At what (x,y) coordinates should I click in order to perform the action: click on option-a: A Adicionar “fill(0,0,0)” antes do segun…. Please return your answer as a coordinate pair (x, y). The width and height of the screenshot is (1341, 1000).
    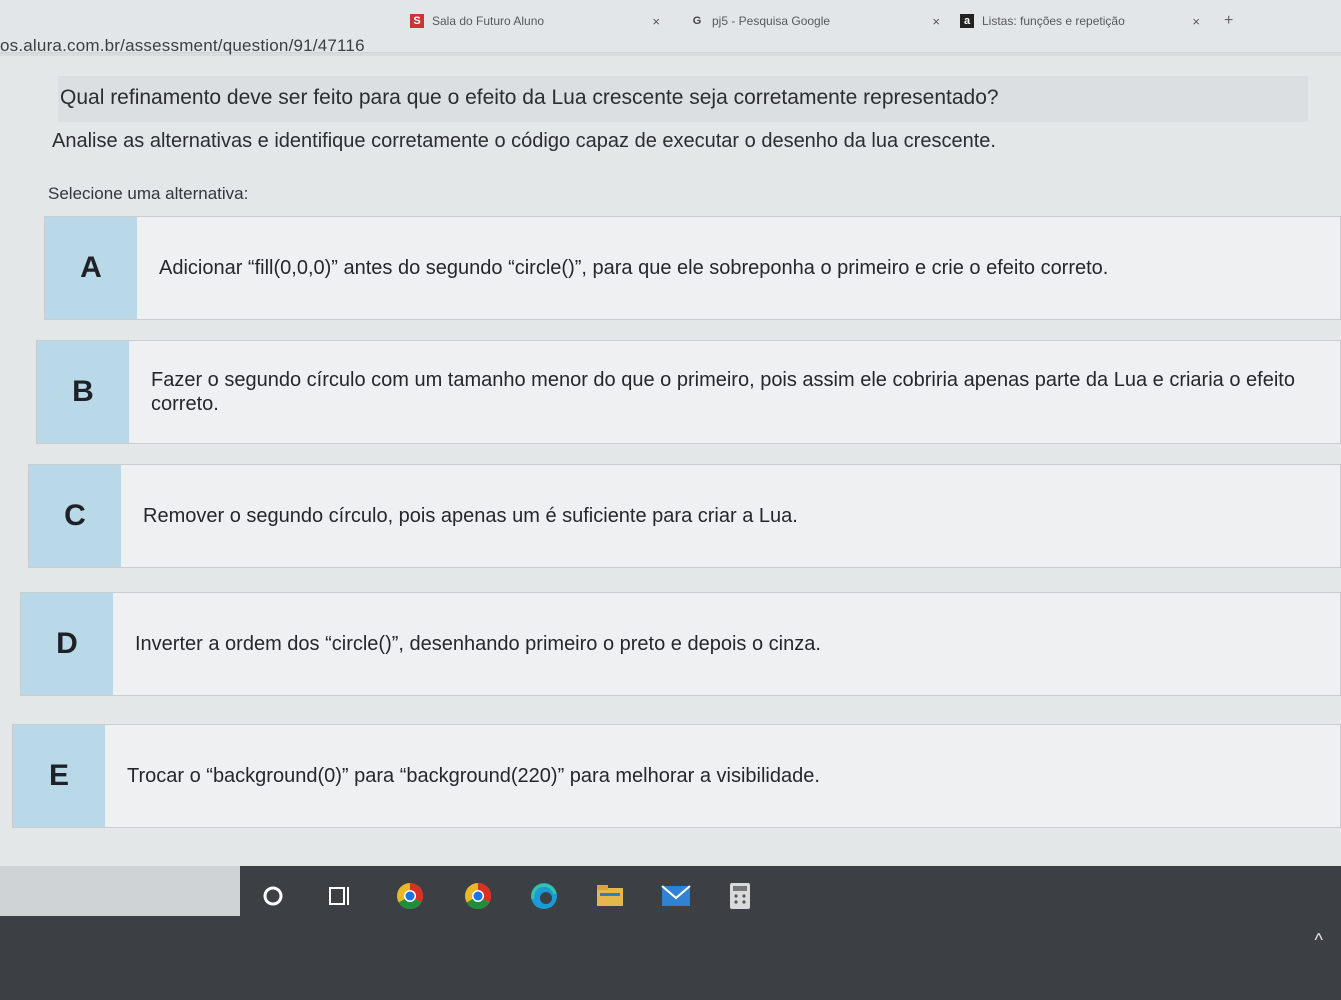
    Looking at the image, I should click on (692, 268).